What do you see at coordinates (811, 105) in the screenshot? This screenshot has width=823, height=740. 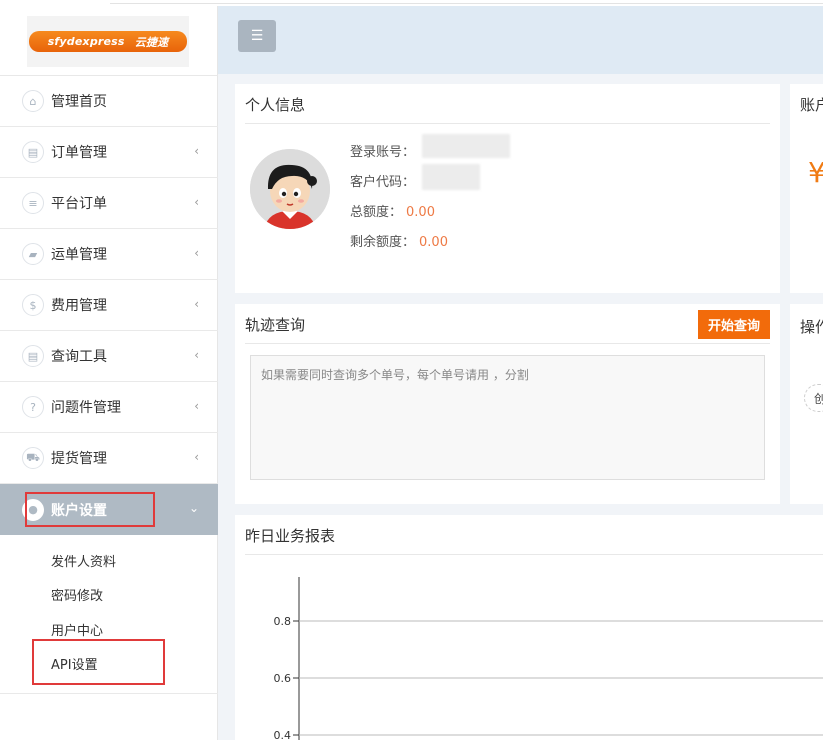 I see `card-title: 账户` at bounding box center [811, 105].